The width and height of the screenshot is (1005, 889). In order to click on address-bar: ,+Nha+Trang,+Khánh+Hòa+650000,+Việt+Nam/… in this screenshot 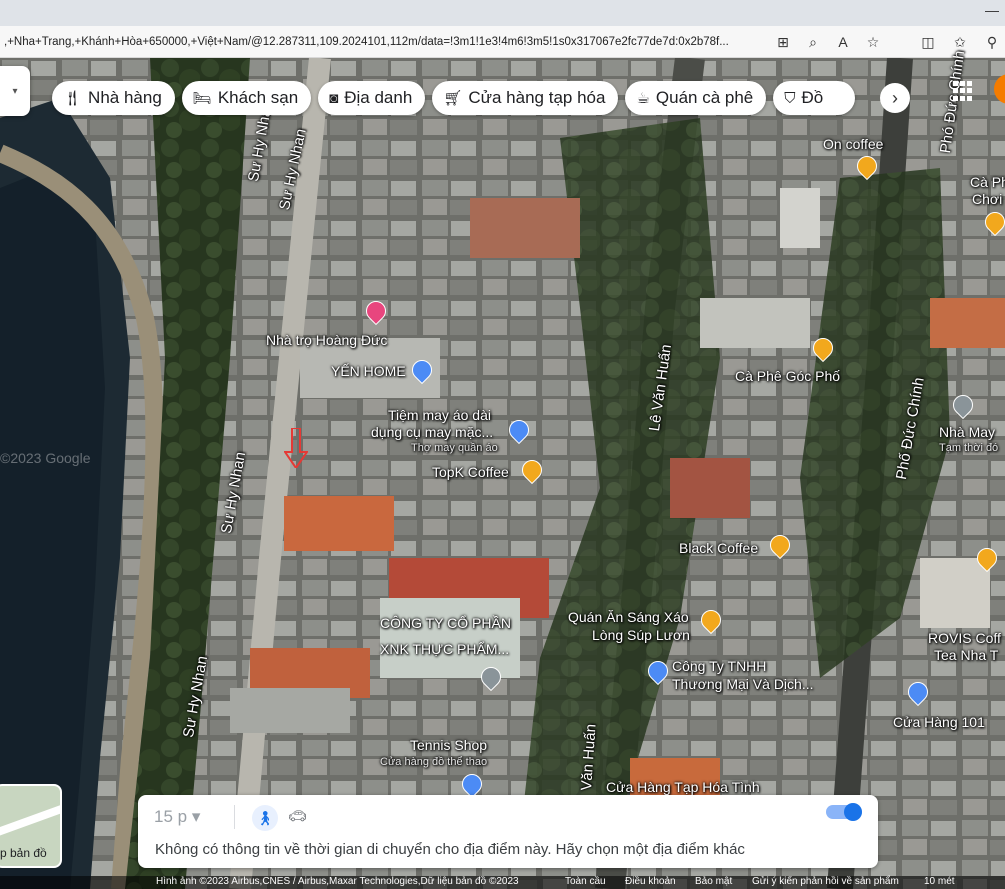, I will do `click(420, 42)`.